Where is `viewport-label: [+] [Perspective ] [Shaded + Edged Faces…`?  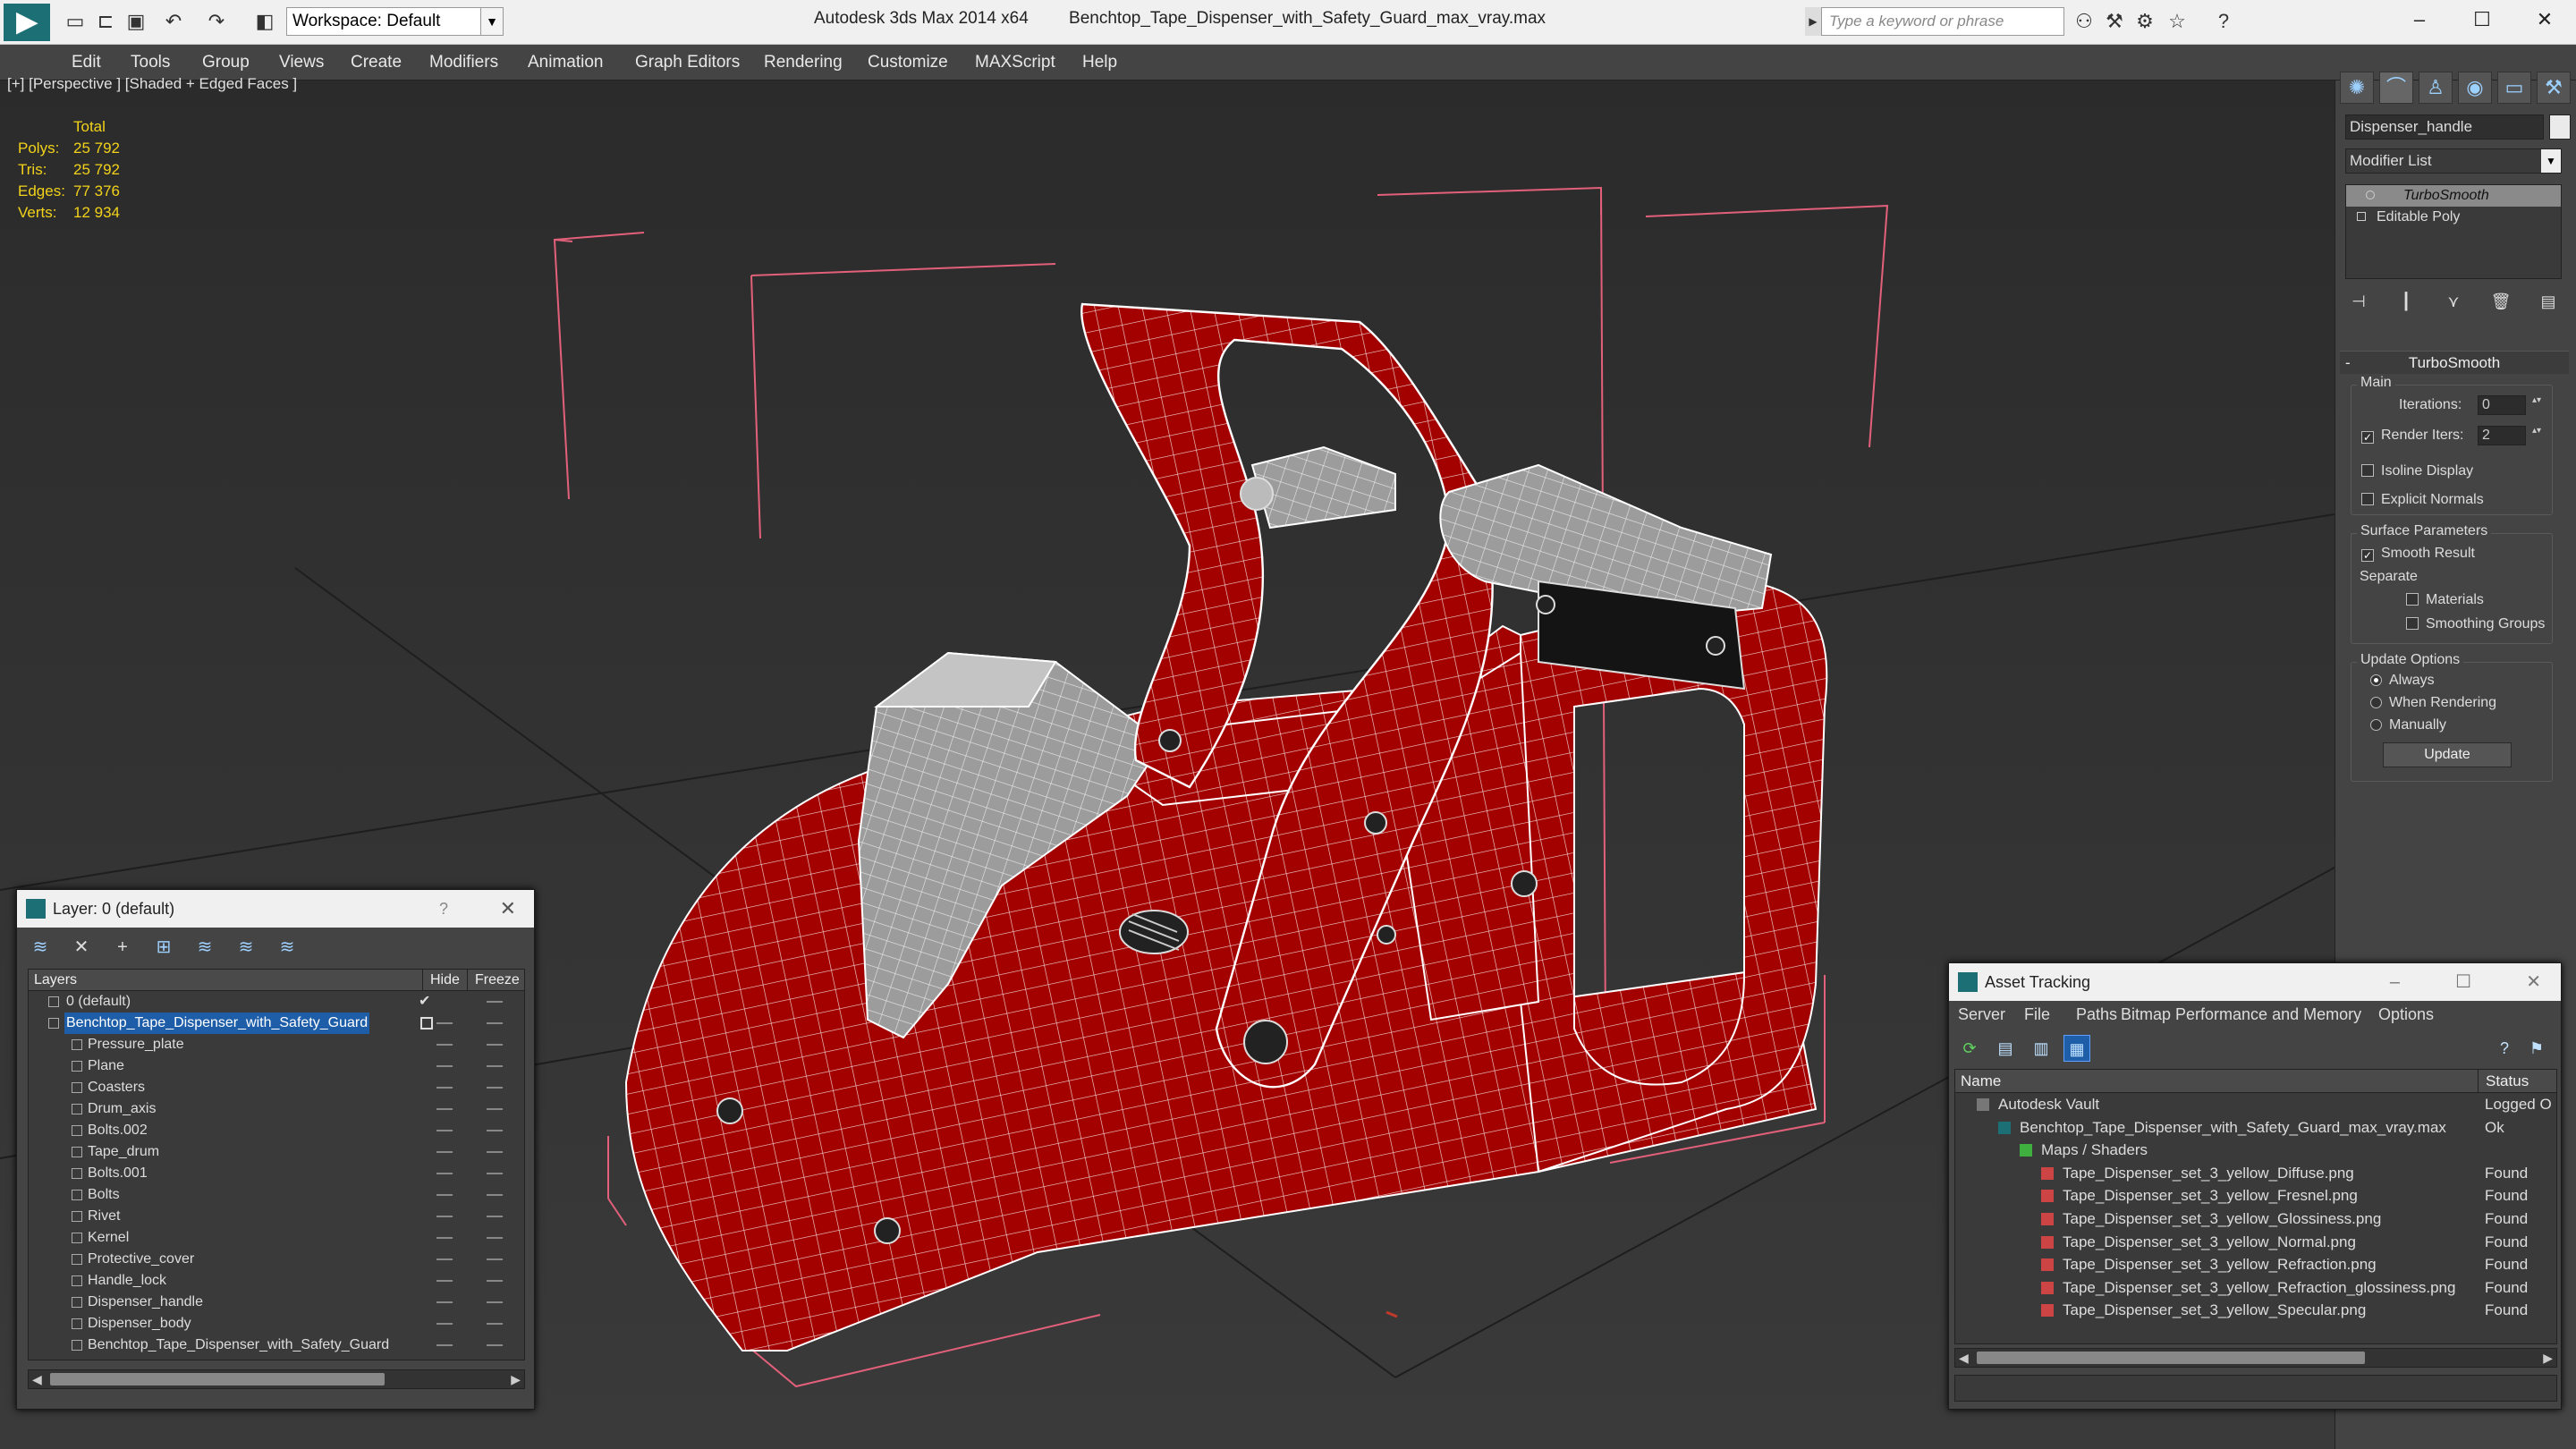 viewport-label: [+] [Perspective ] [Shaded + Edged Faces… is located at coordinates (152, 84).